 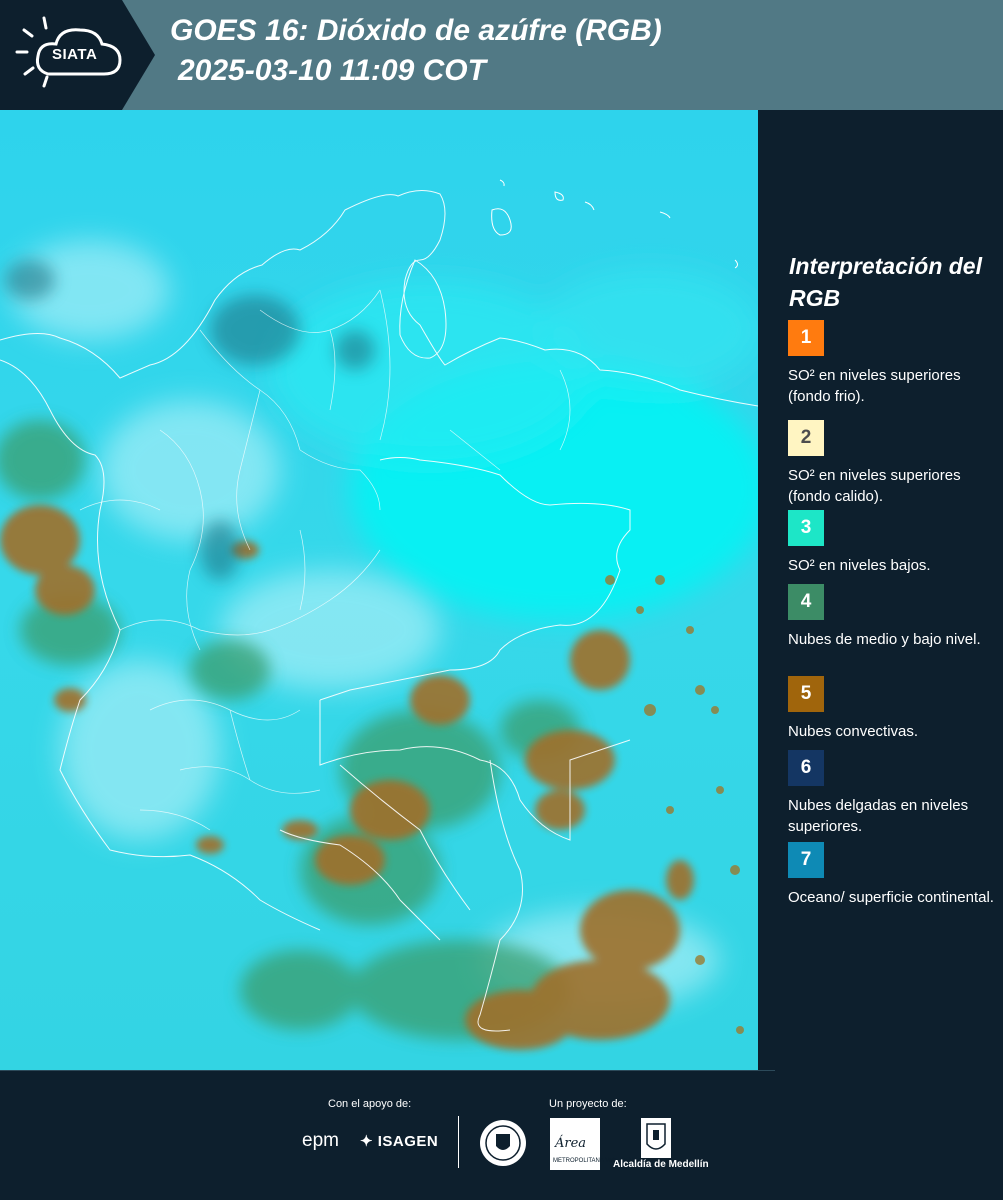 What do you see at coordinates (885, 282) in the screenshot?
I see `legend-title: Interpretación del RGB` at bounding box center [885, 282].